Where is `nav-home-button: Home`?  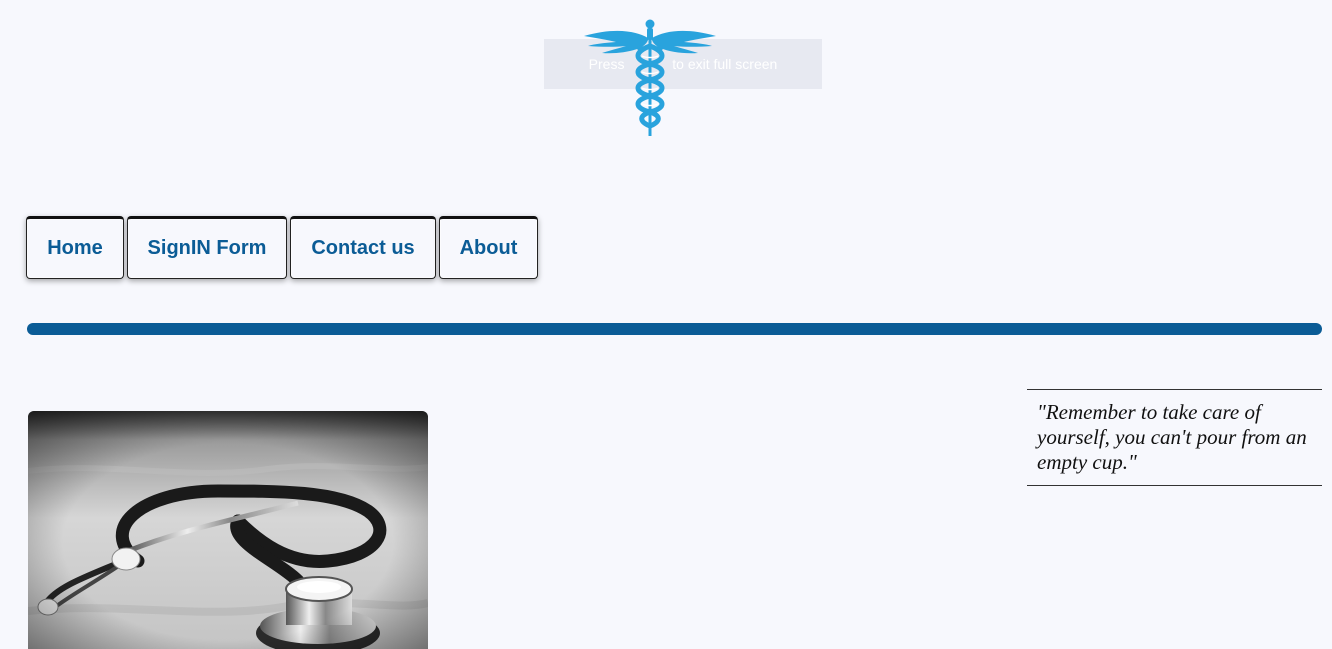
nav-home-button: Home is located at coordinates (75, 247).